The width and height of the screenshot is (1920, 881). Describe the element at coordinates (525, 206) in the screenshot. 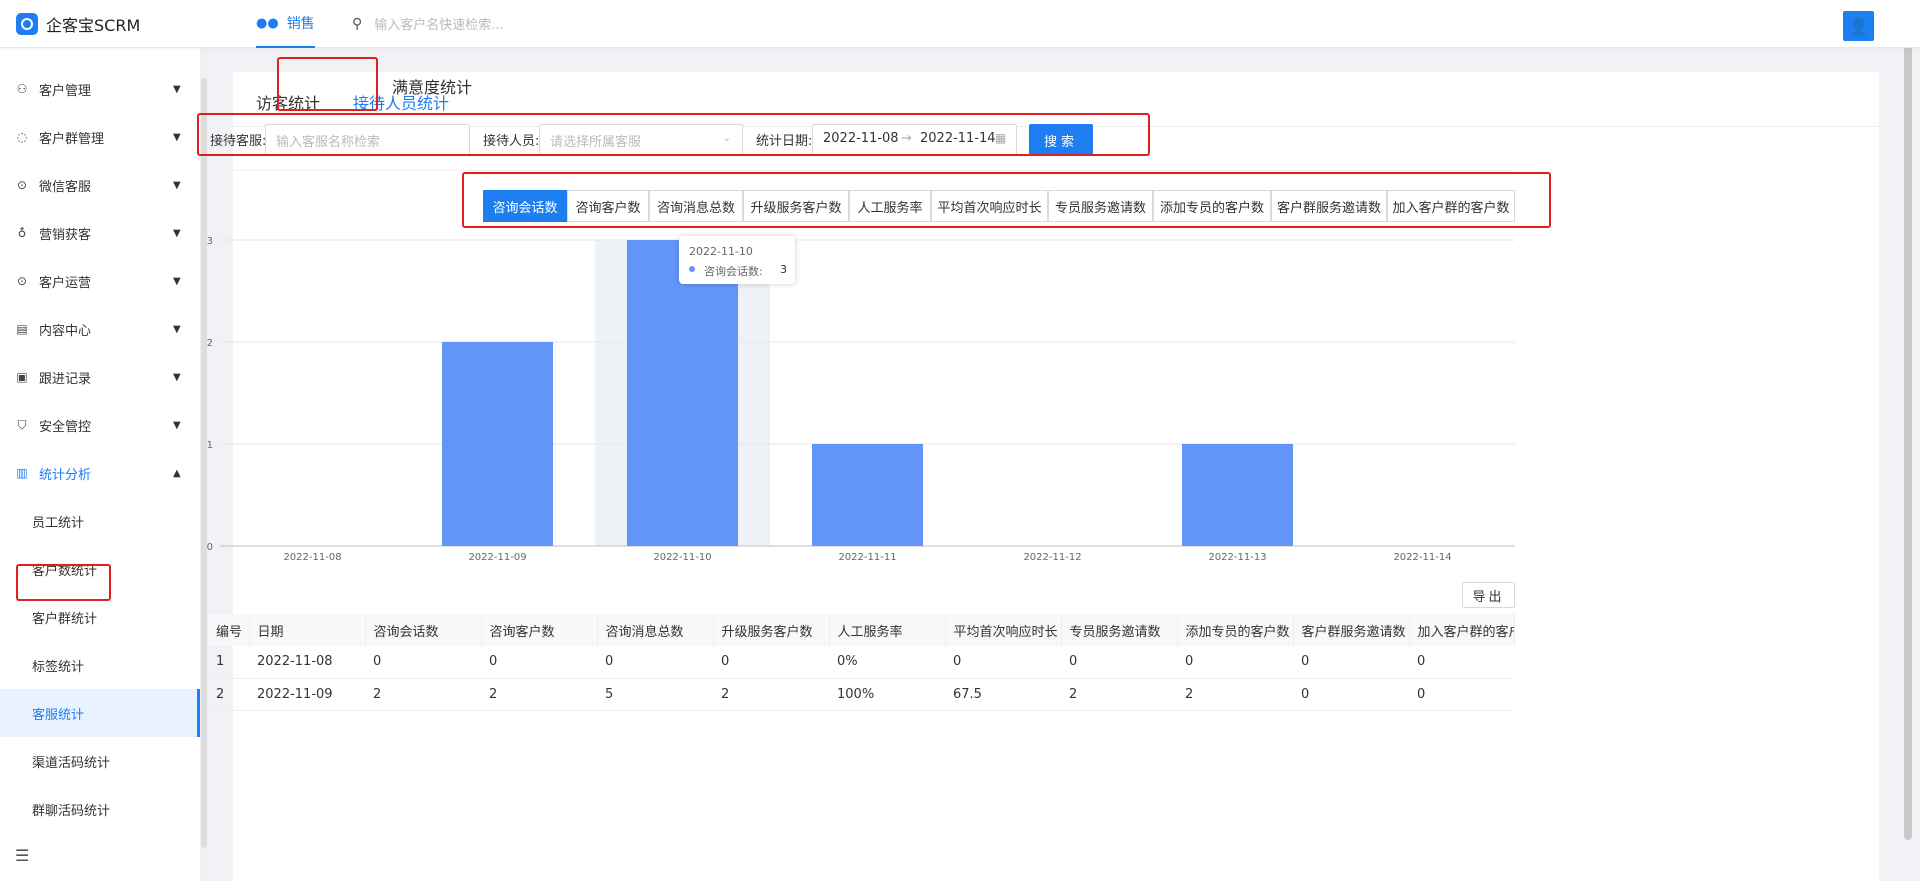

I see `metric-tab-0: 咨询会话数` at that location.